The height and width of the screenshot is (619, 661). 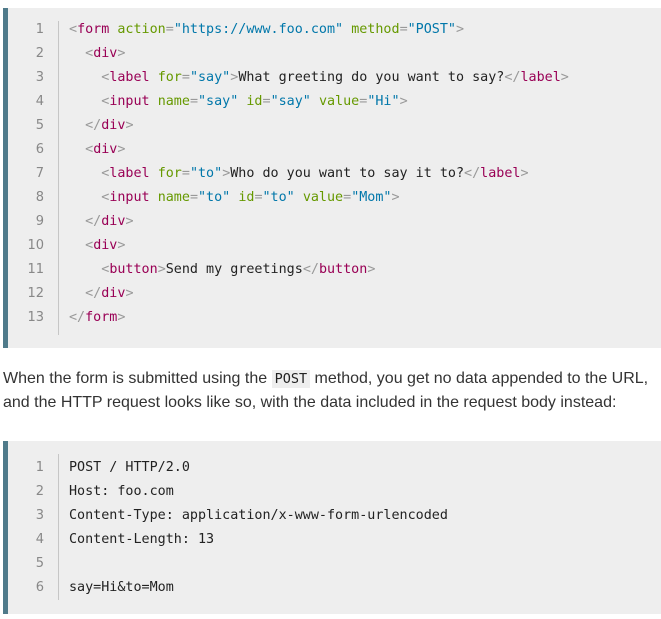 What do you see at coordinates (347, 173) in the screenshot?
I see `code-token: Who do you want to say it to?` at bounding box center [347, 173].